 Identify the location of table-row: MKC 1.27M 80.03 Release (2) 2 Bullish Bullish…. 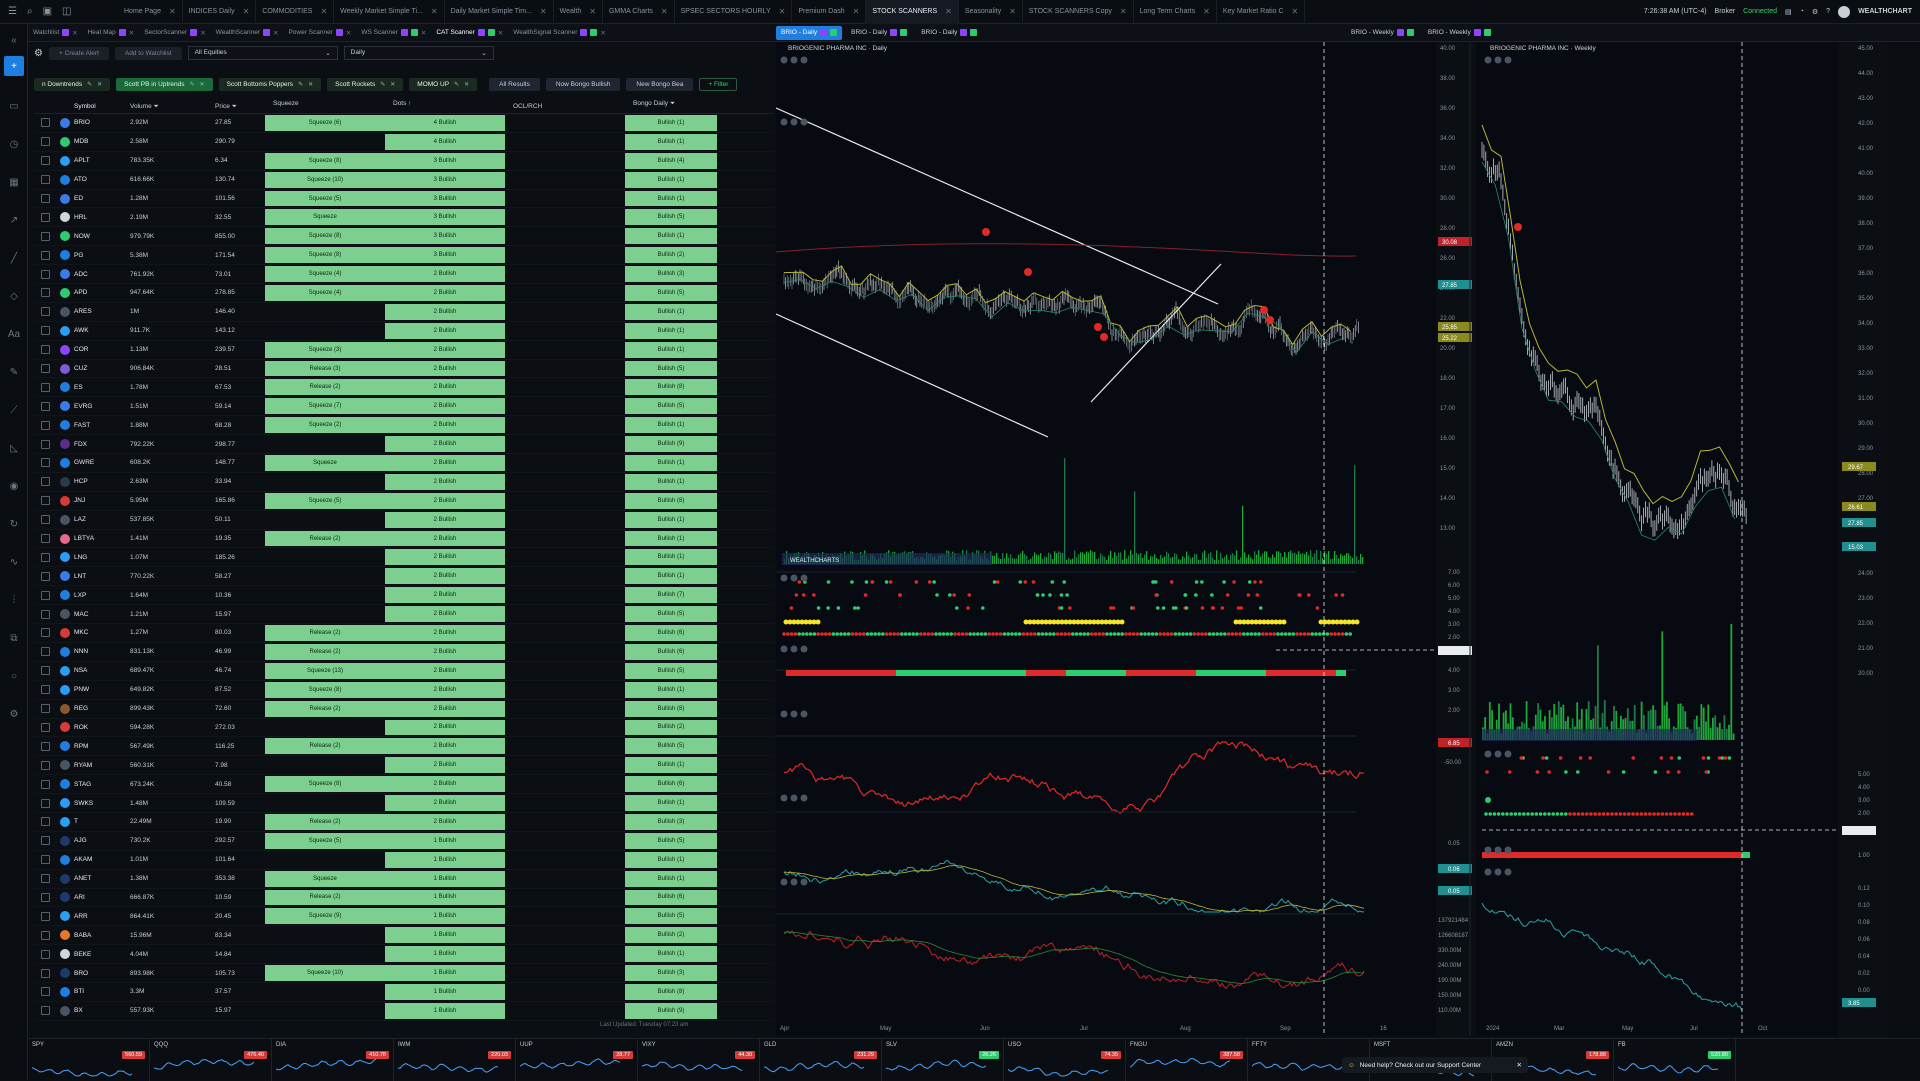
(404, 633).